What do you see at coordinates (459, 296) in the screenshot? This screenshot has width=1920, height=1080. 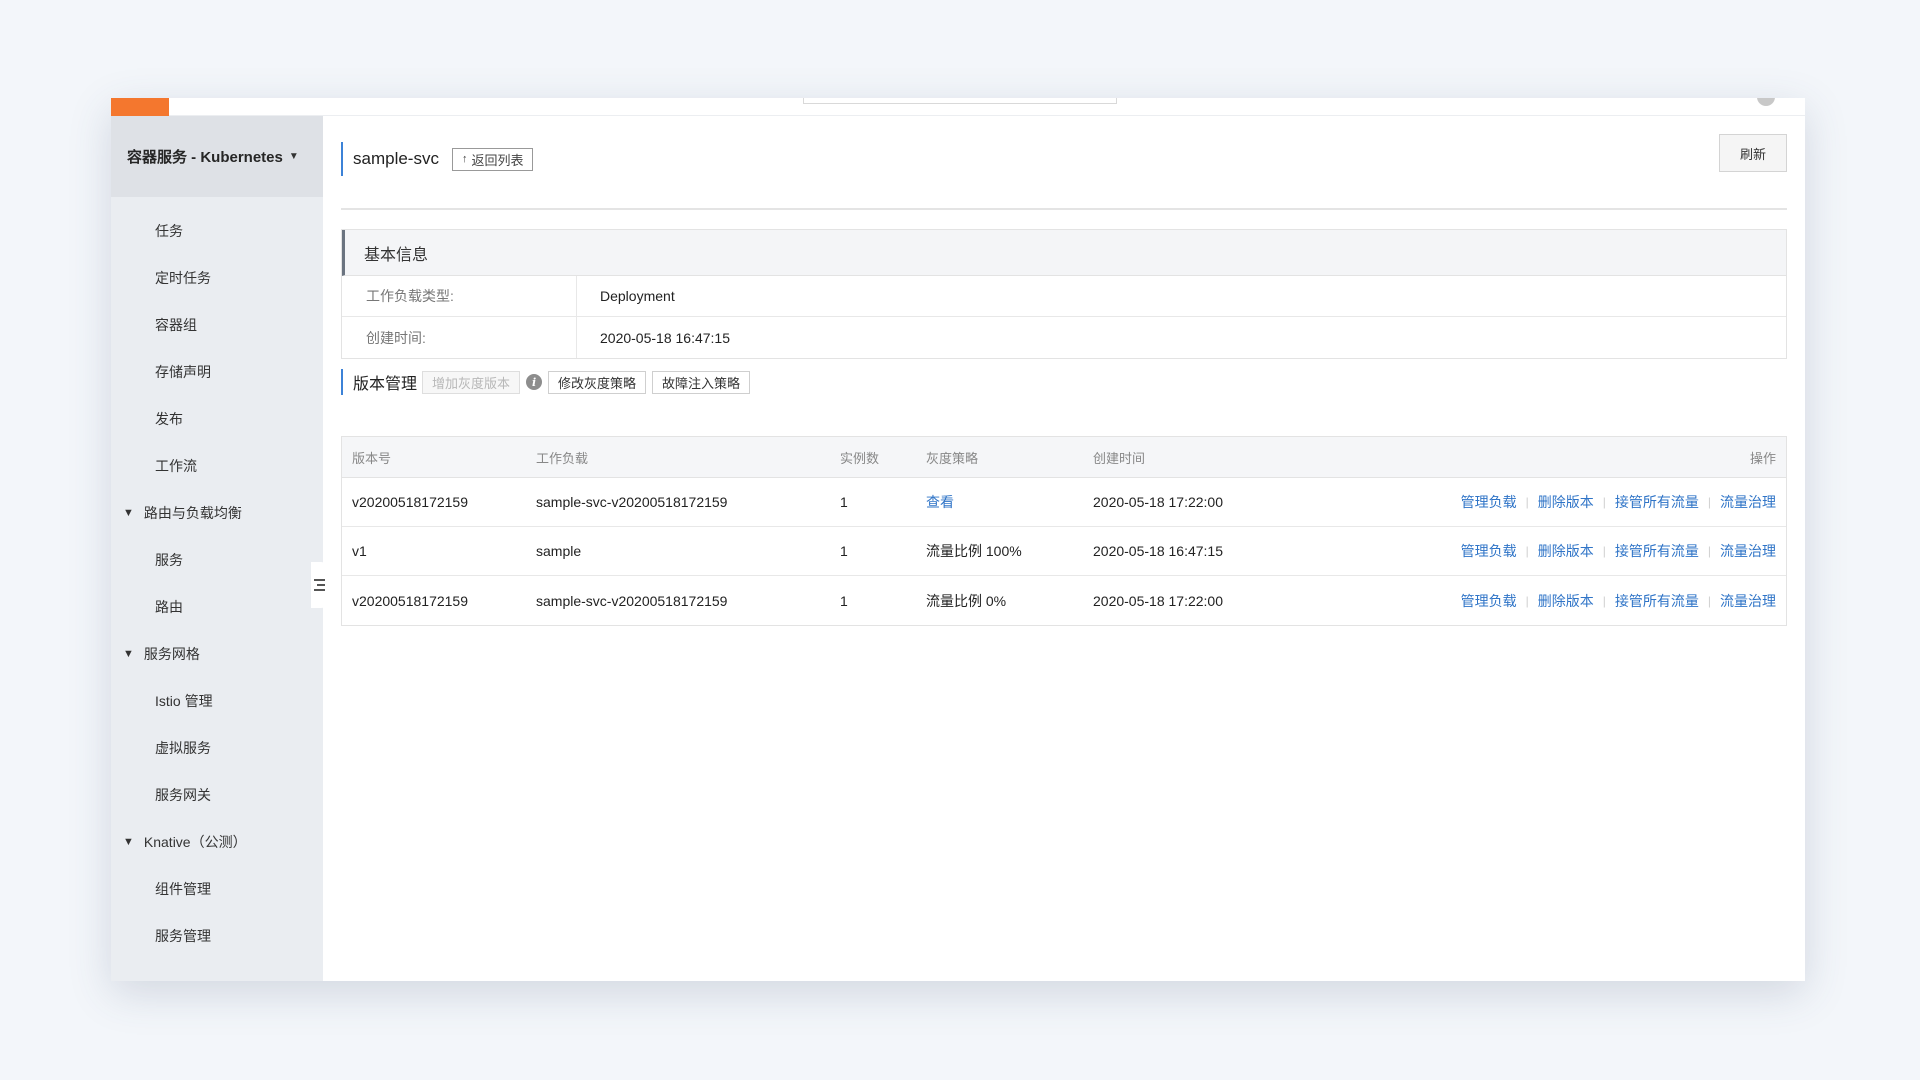 I see `info-key: 工作负载类型:` at bounding box center [459, 296].